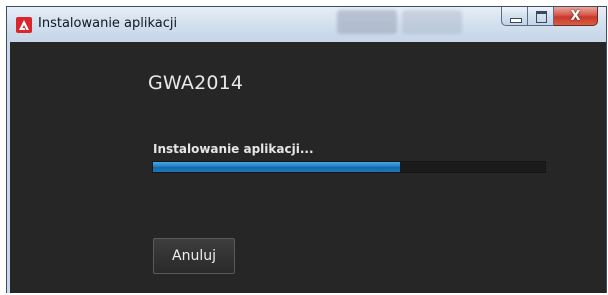 The width and height of the screenshot is (608, 295). Describe the element at coordinates (276, 167) in the screenshot. I see `progress-fill` at that location.